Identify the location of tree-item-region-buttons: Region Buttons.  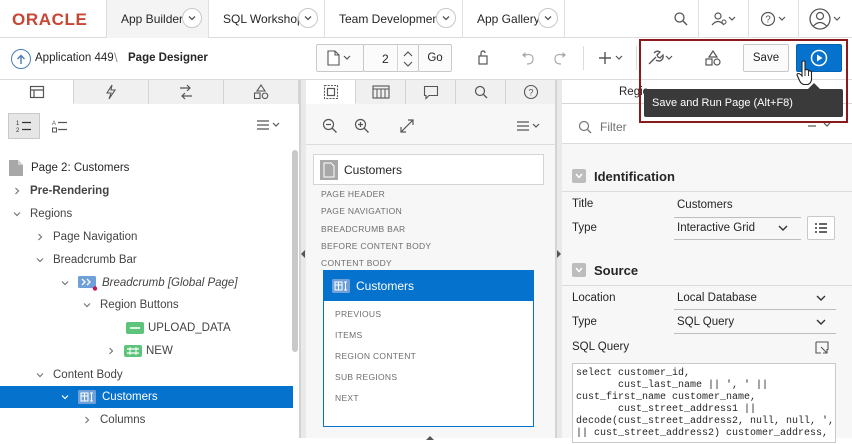
(146, 305).